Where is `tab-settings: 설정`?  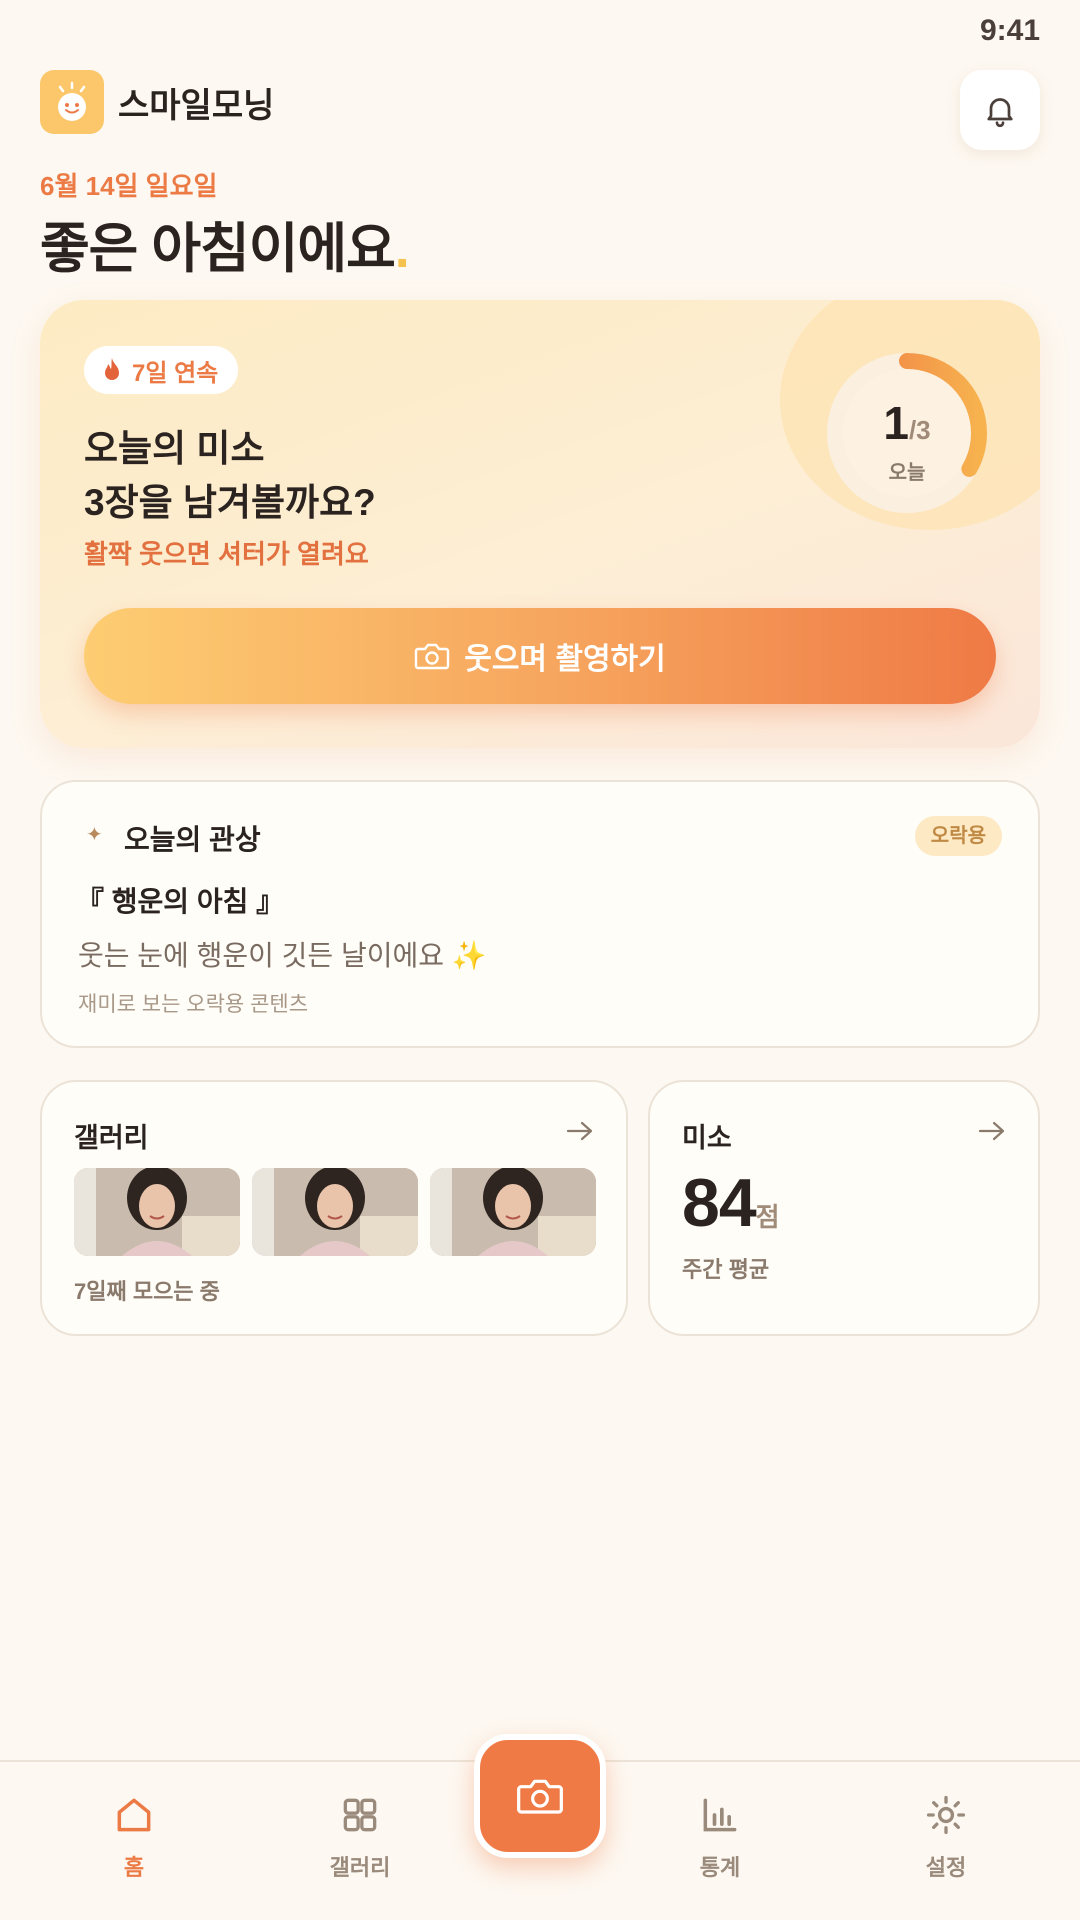
tab-settings: 설정 is located at coordinates (946, 1836).